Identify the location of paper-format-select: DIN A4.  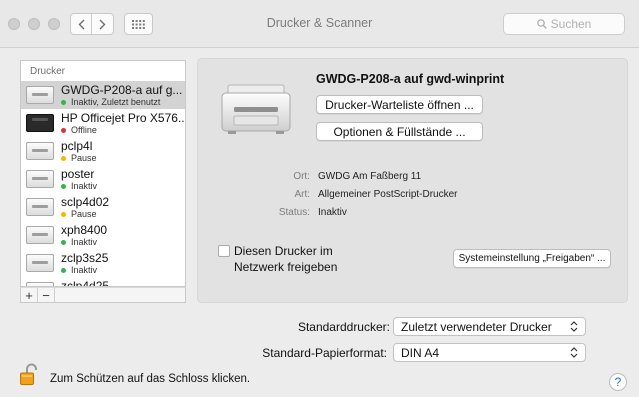
(489, 352).